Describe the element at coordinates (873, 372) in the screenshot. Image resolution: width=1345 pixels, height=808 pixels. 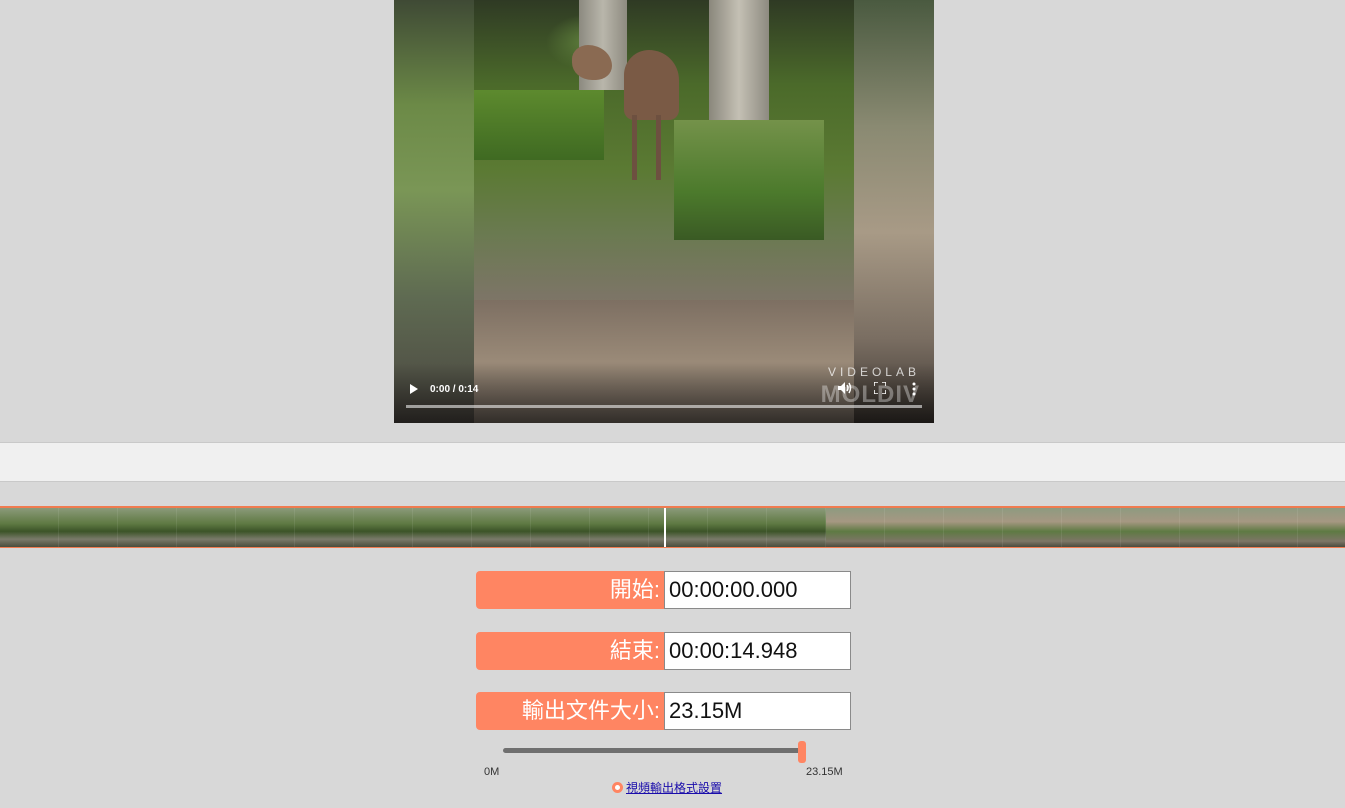
I see `watermark-videolab: VIDEOLAB` at that location.